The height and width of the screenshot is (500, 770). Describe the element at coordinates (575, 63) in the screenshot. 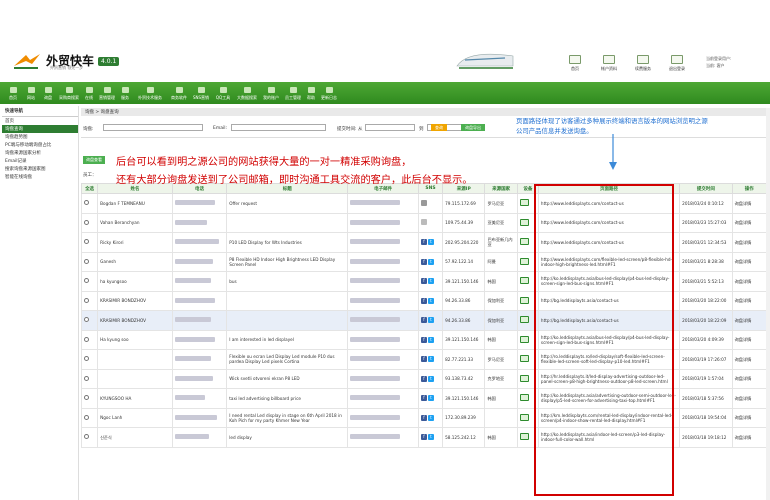

I see `top-nav-home: 首页` at that location.